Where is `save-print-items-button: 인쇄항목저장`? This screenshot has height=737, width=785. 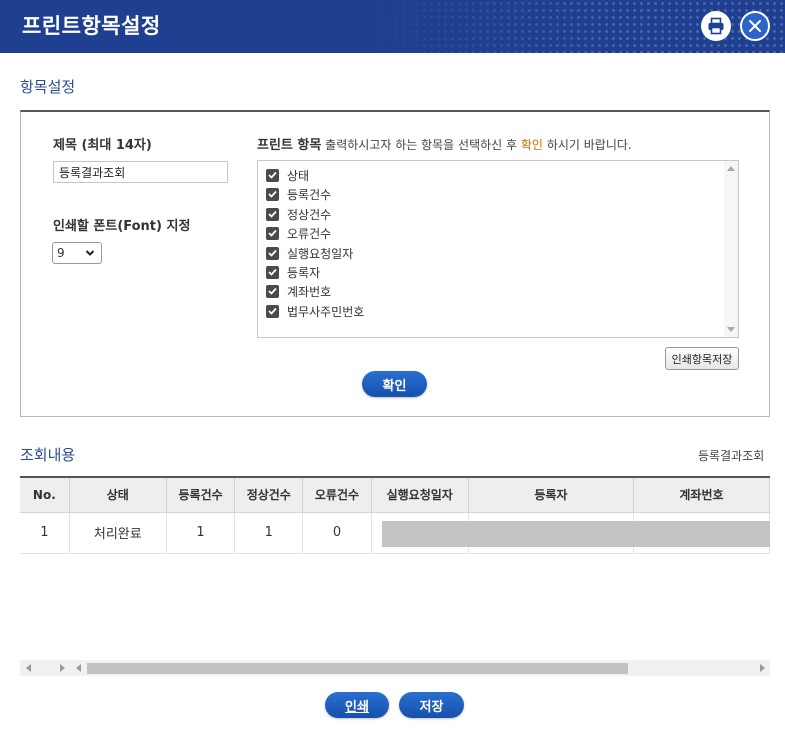 save-print-items-button: 인쇄항목저장 is located at coordinates (702, 358).